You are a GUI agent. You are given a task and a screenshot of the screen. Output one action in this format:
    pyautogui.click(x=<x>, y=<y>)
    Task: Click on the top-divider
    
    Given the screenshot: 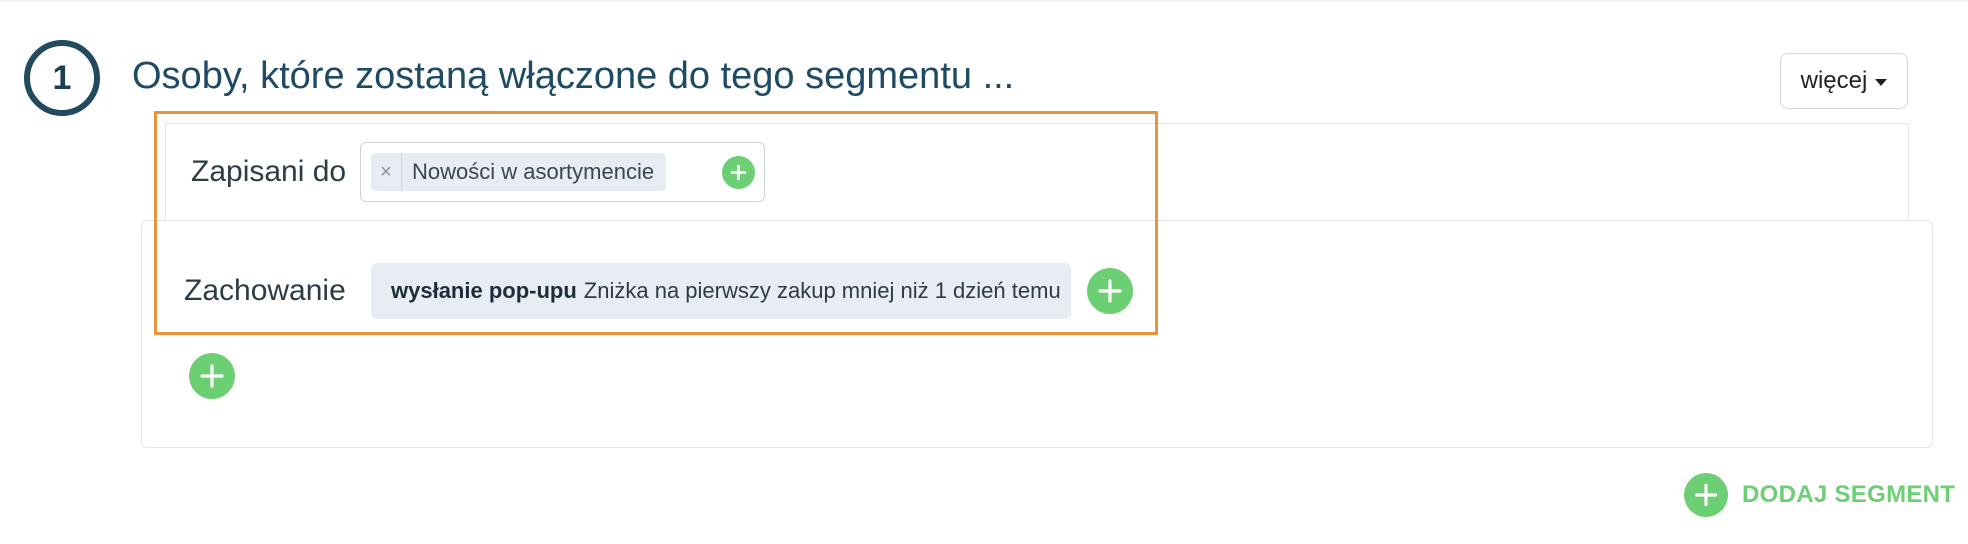 What is the action you would take?
    pyautogui.click(x=984, y=1)
    